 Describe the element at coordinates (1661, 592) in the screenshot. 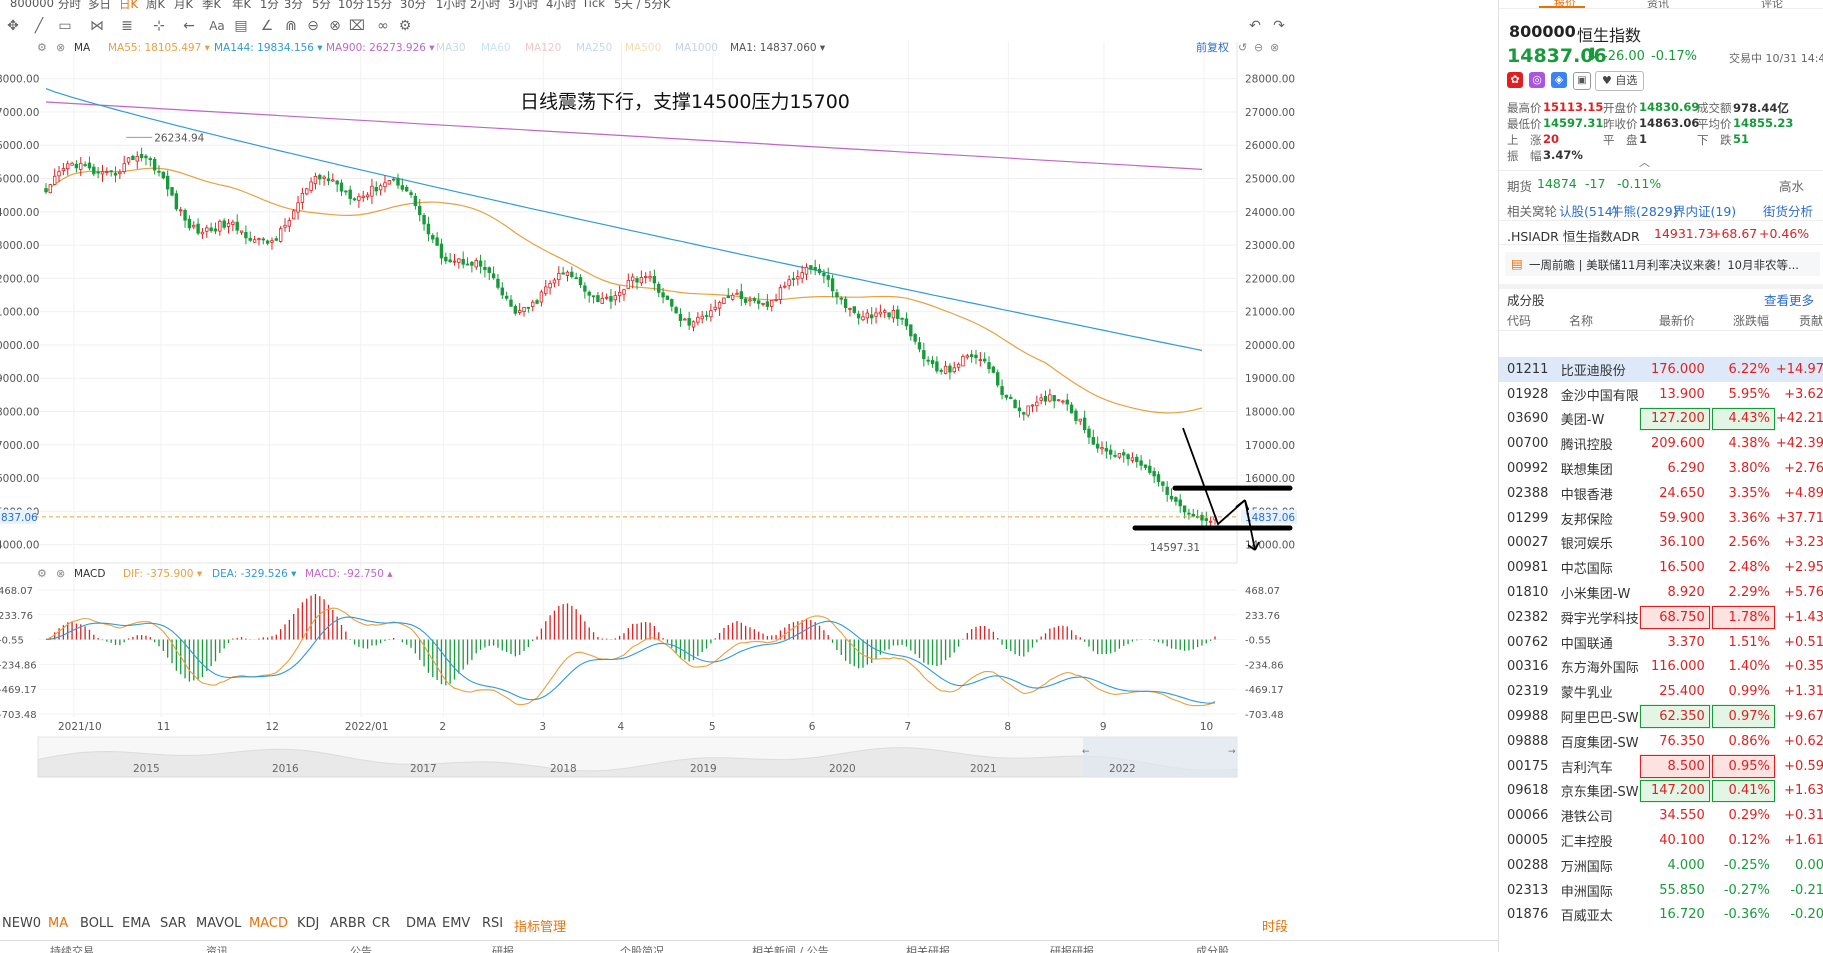

I see `table-row: 01810 小米集团-W 8.920 2.29% +5.76` at that location.